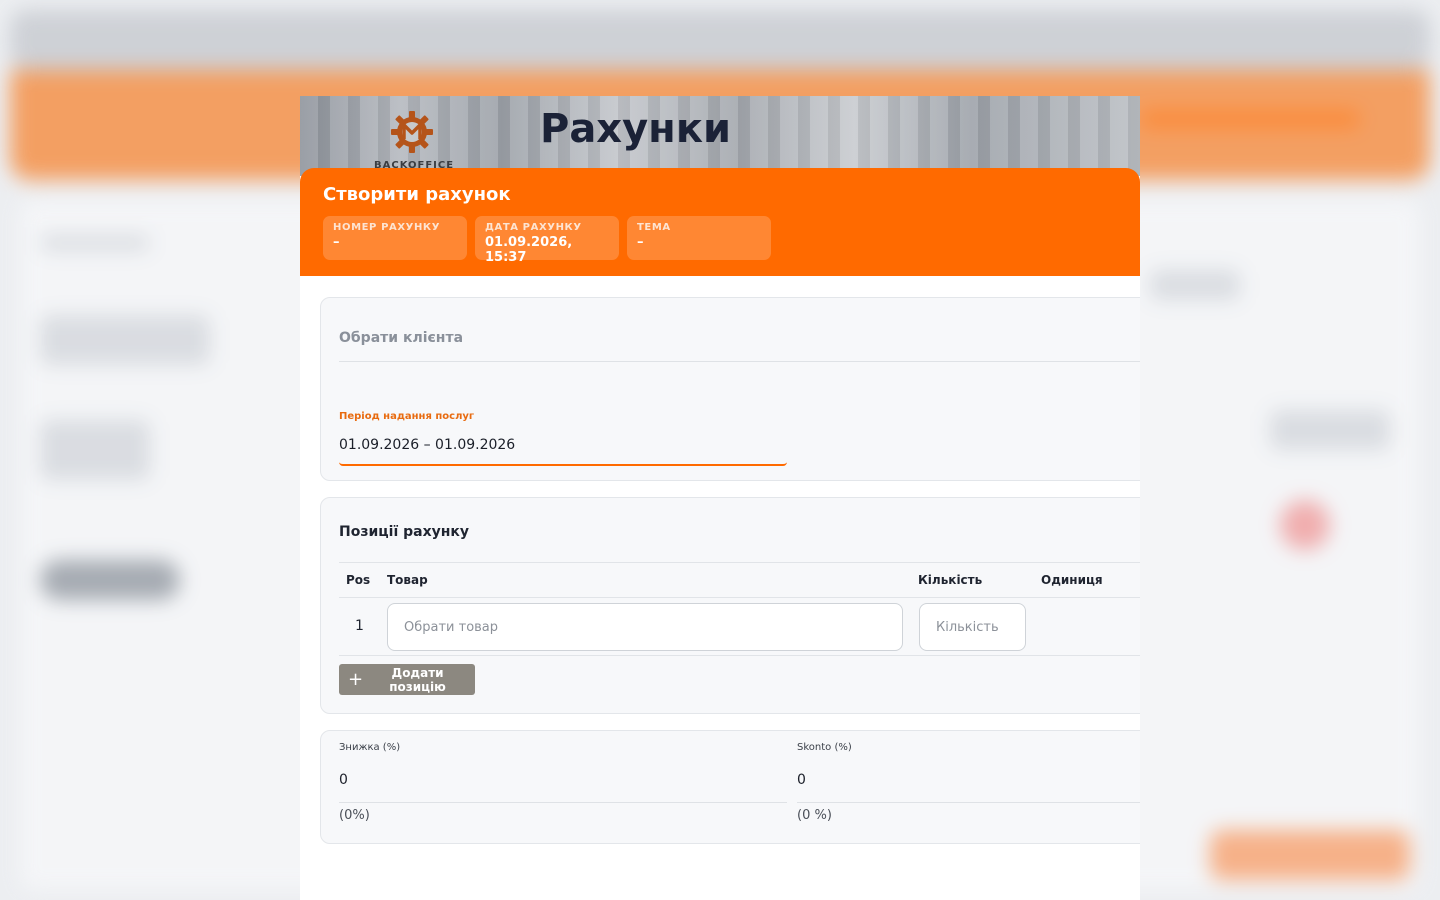 The width and height of the screenshot is (1440, 900). Describe the element at coordinates (972, 627) in the screenshot. I see `quantity-input` at that location.